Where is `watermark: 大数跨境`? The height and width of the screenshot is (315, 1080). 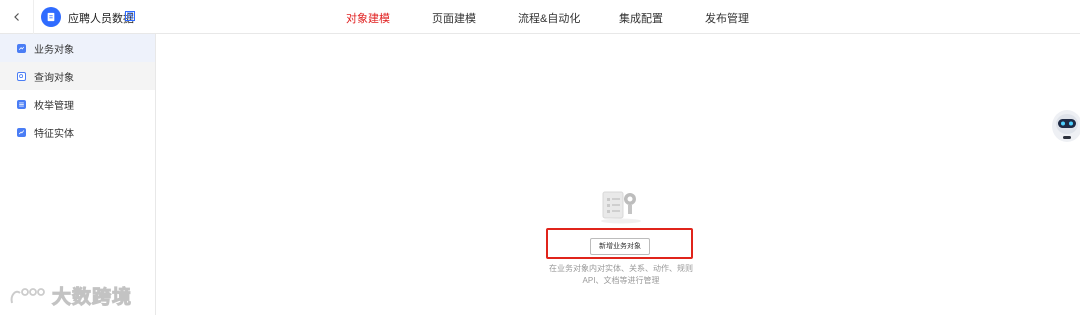
watermark: 大数跨境 is located at coordinates (70, 295).